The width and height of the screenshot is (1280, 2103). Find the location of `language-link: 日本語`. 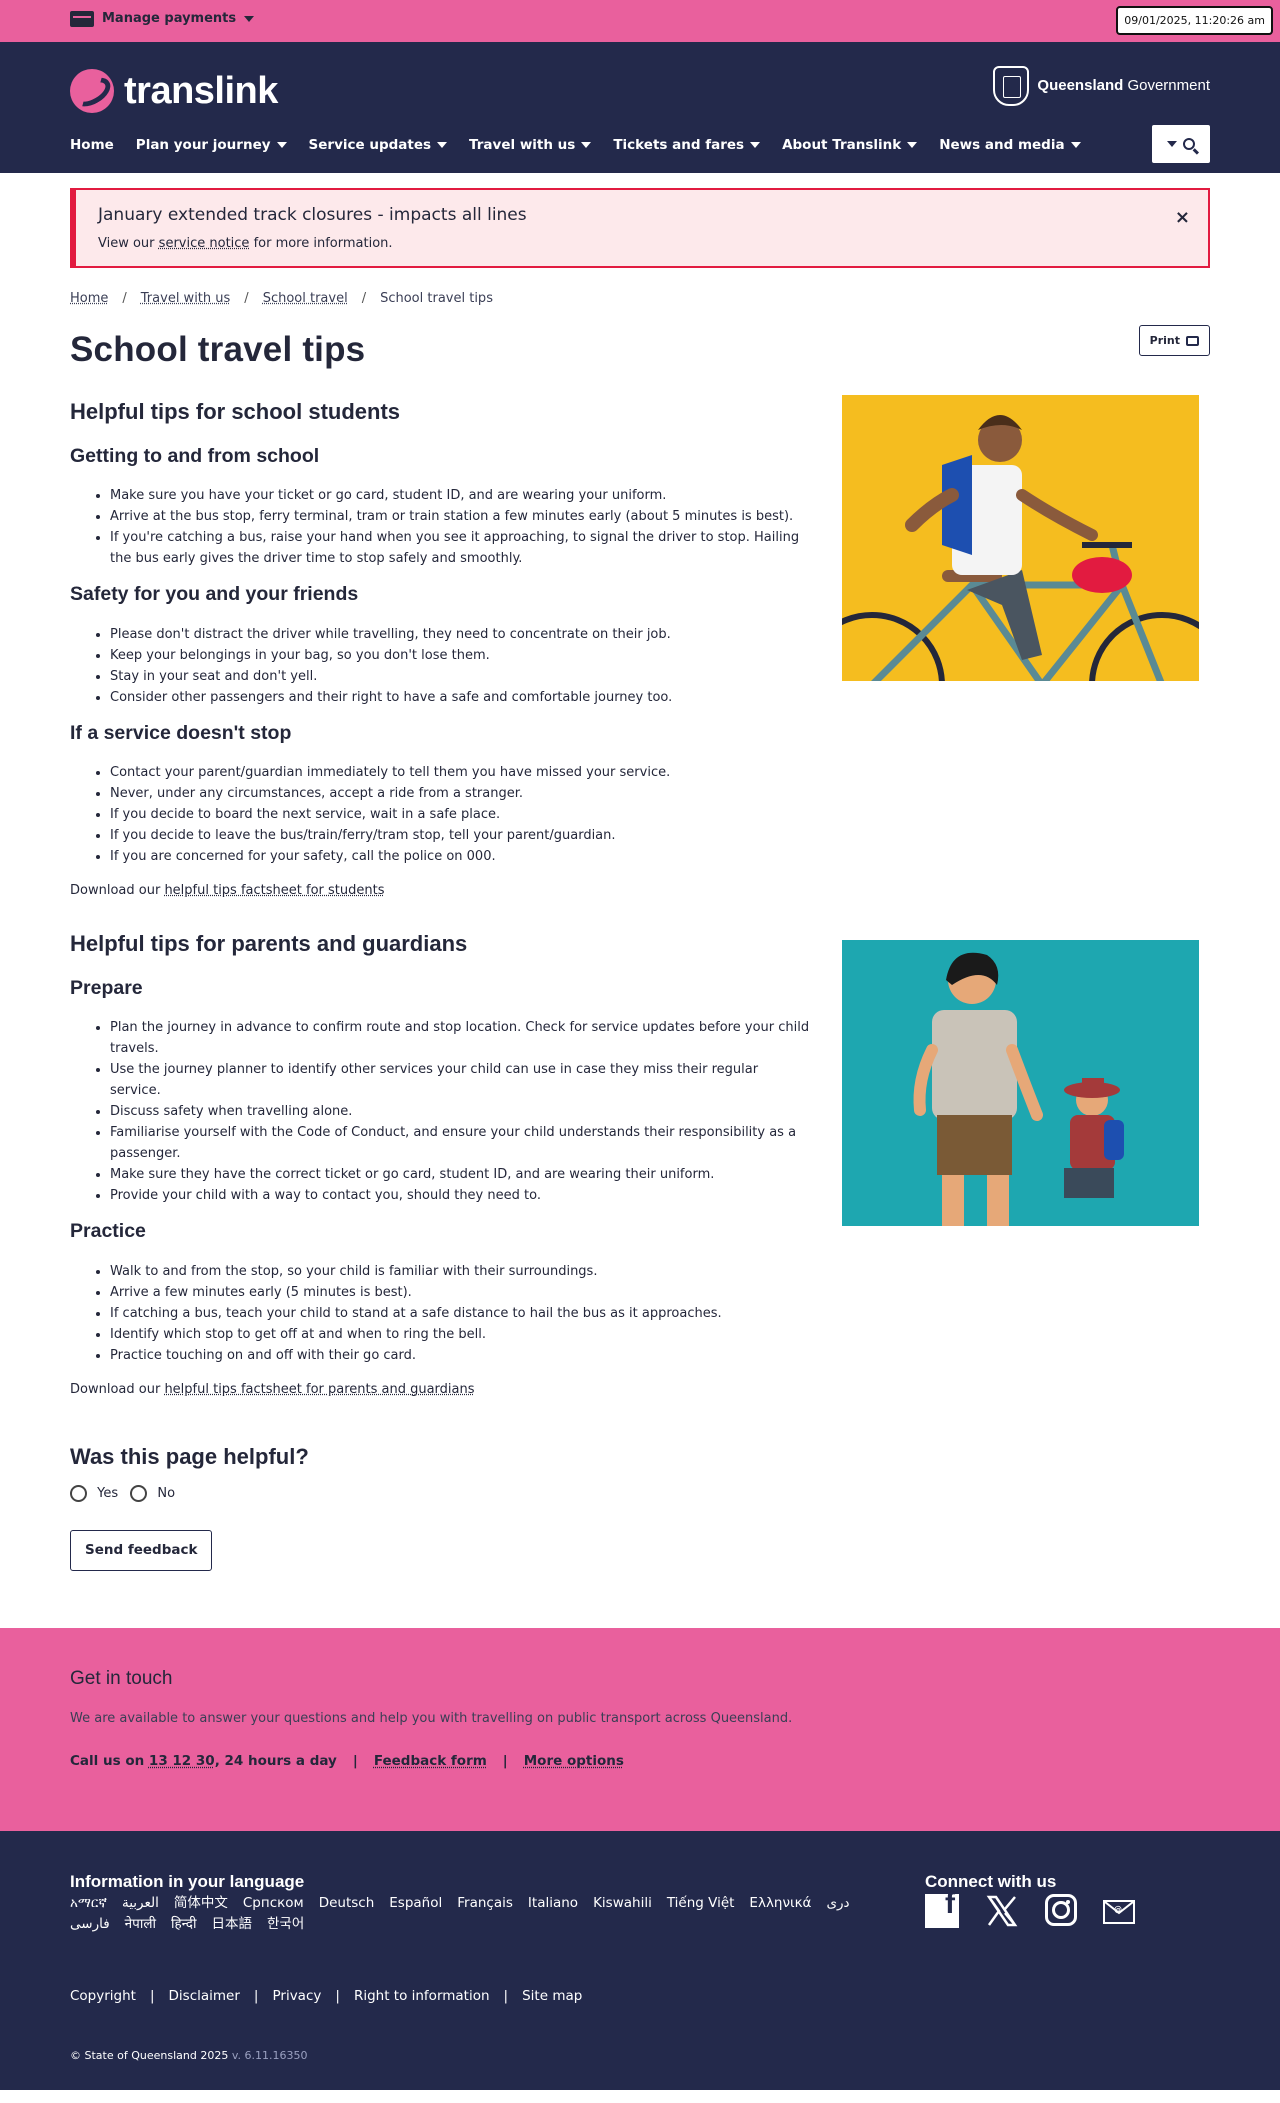

language-link: 日本語 is located at coordinates (231, 1924).